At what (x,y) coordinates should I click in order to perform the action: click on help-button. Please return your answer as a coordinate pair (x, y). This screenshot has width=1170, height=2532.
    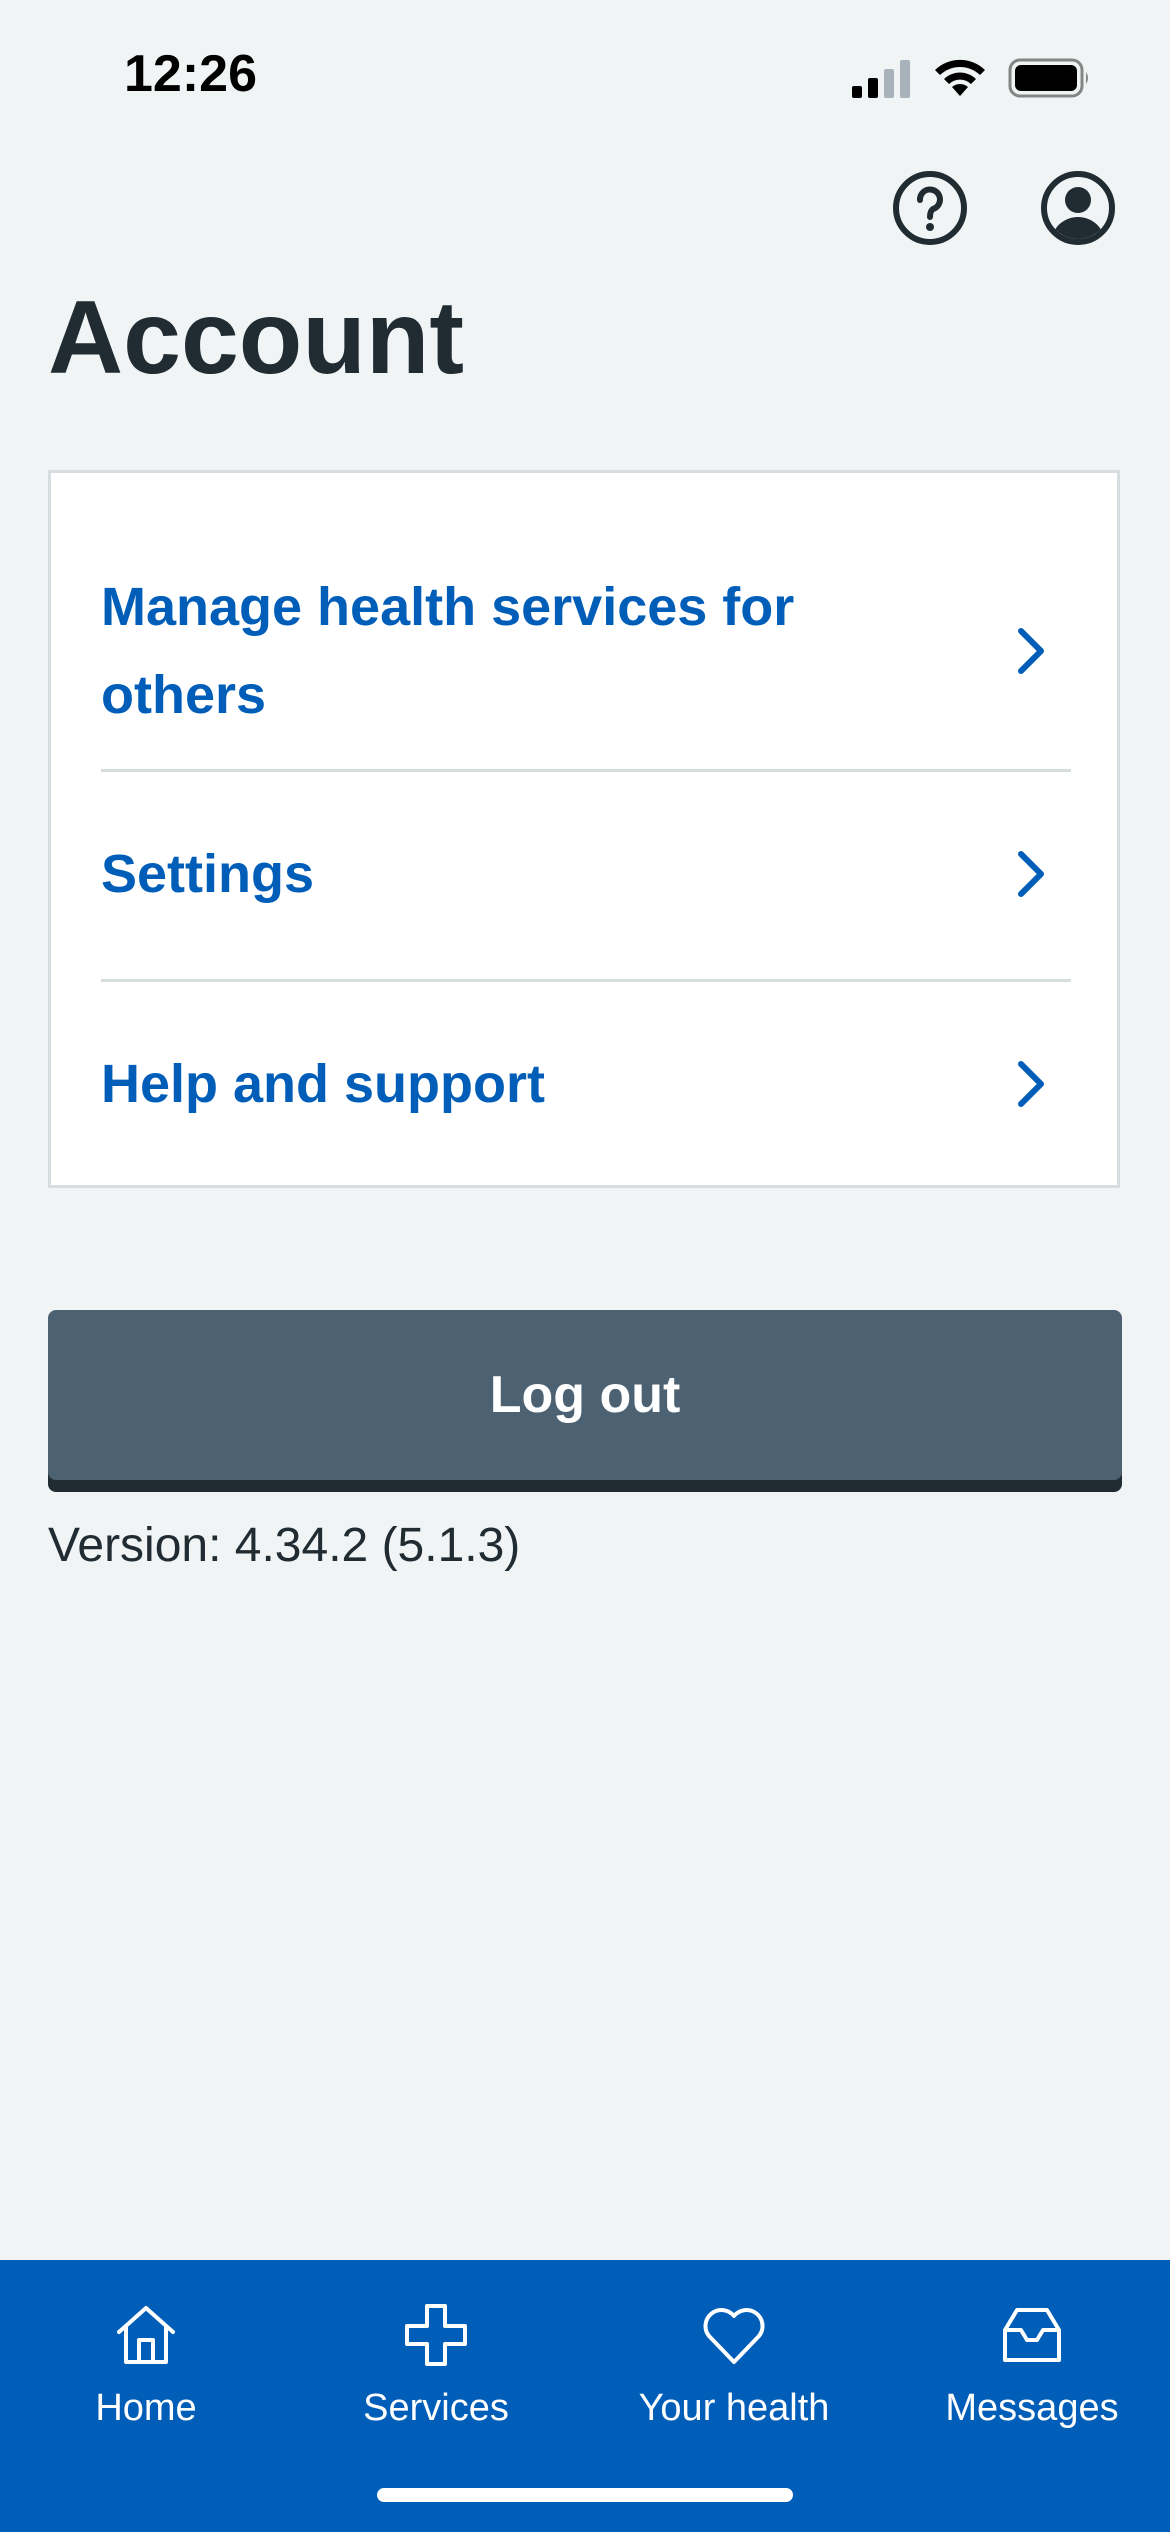
    Looking at the image, I should click on (930, 208).